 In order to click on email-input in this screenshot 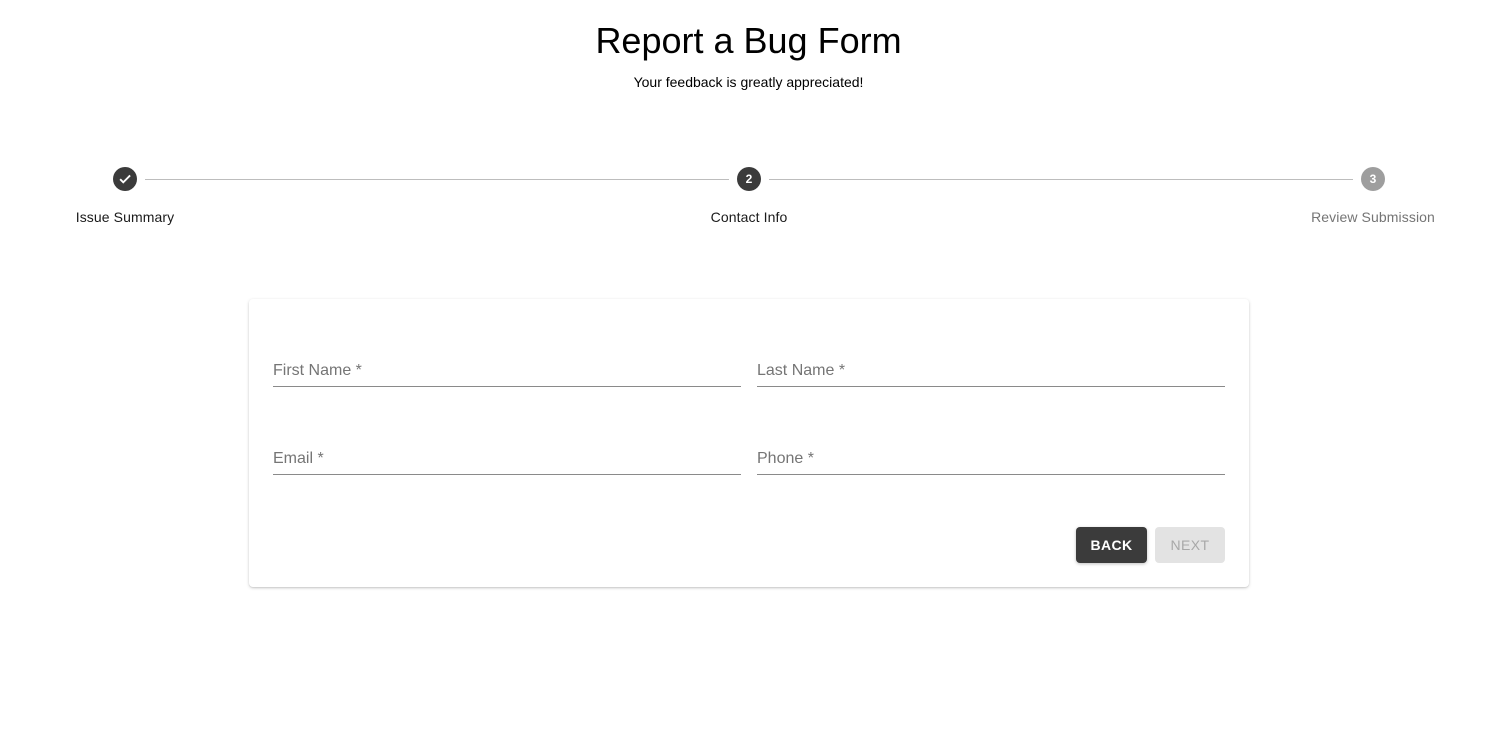, I will do `click(507, 460)`.